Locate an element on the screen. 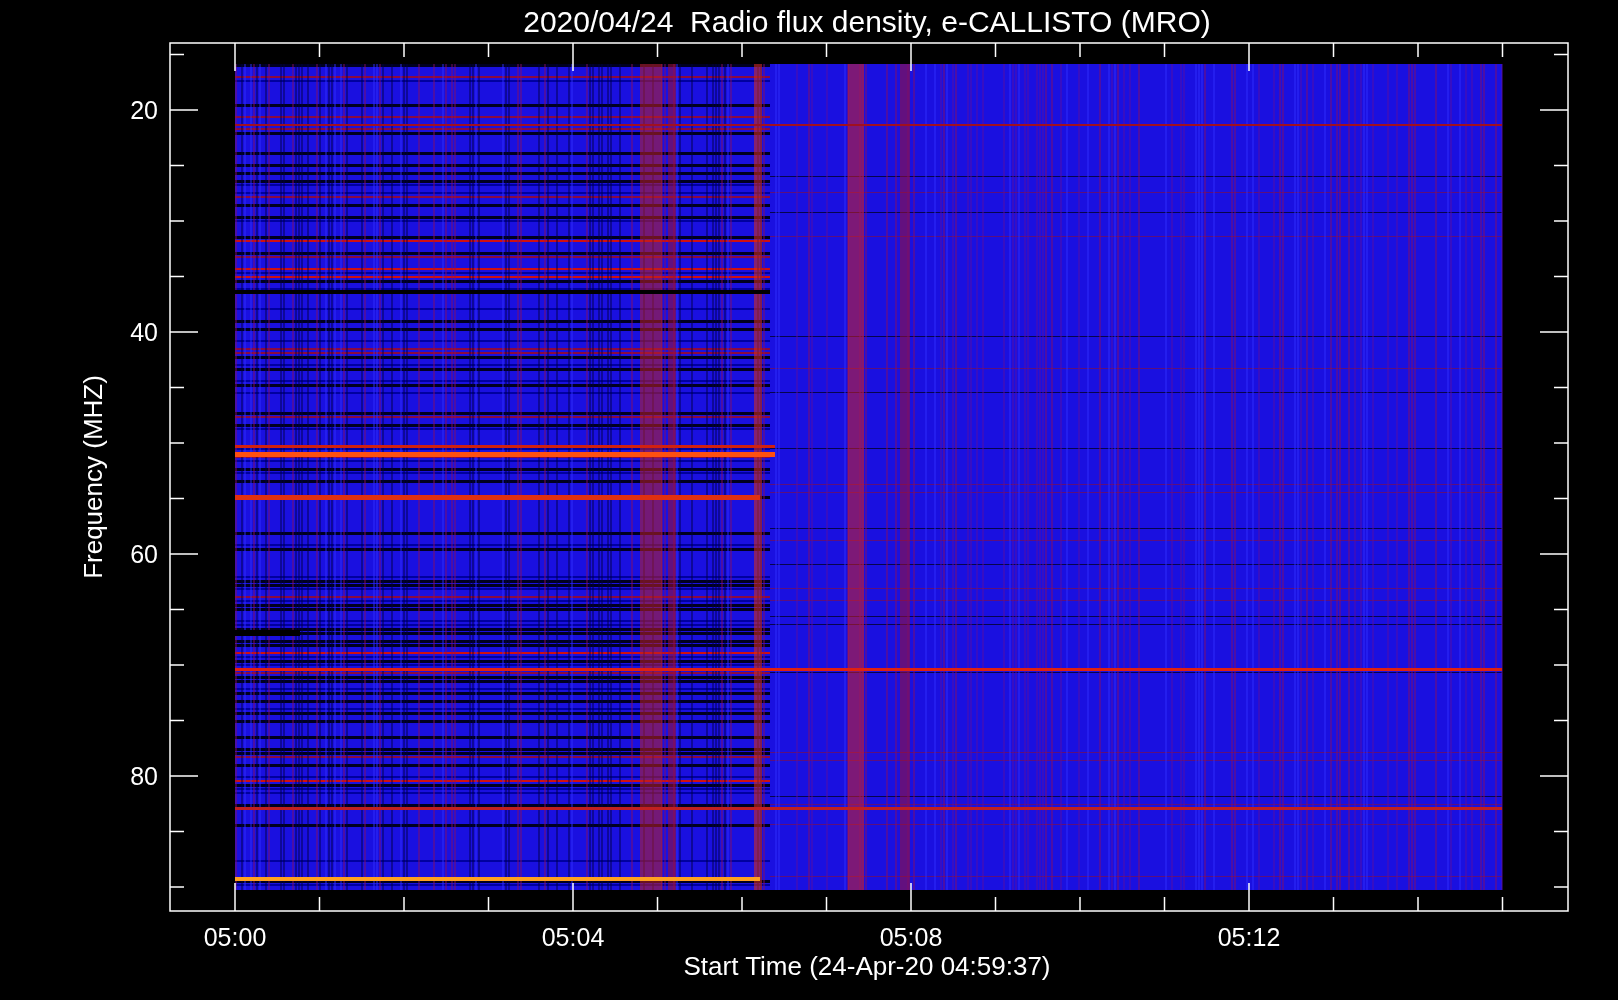 The image size is (1618, 1000). tick-label: 40 is located at coordinates (144, 332).